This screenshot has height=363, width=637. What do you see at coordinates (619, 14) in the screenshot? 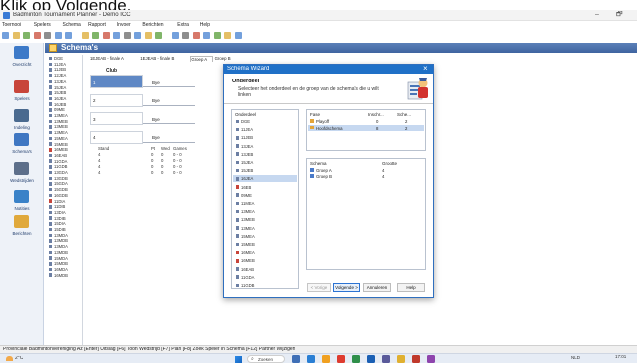
I see `restore-button: 🗗` at bounding box center [619, 14].